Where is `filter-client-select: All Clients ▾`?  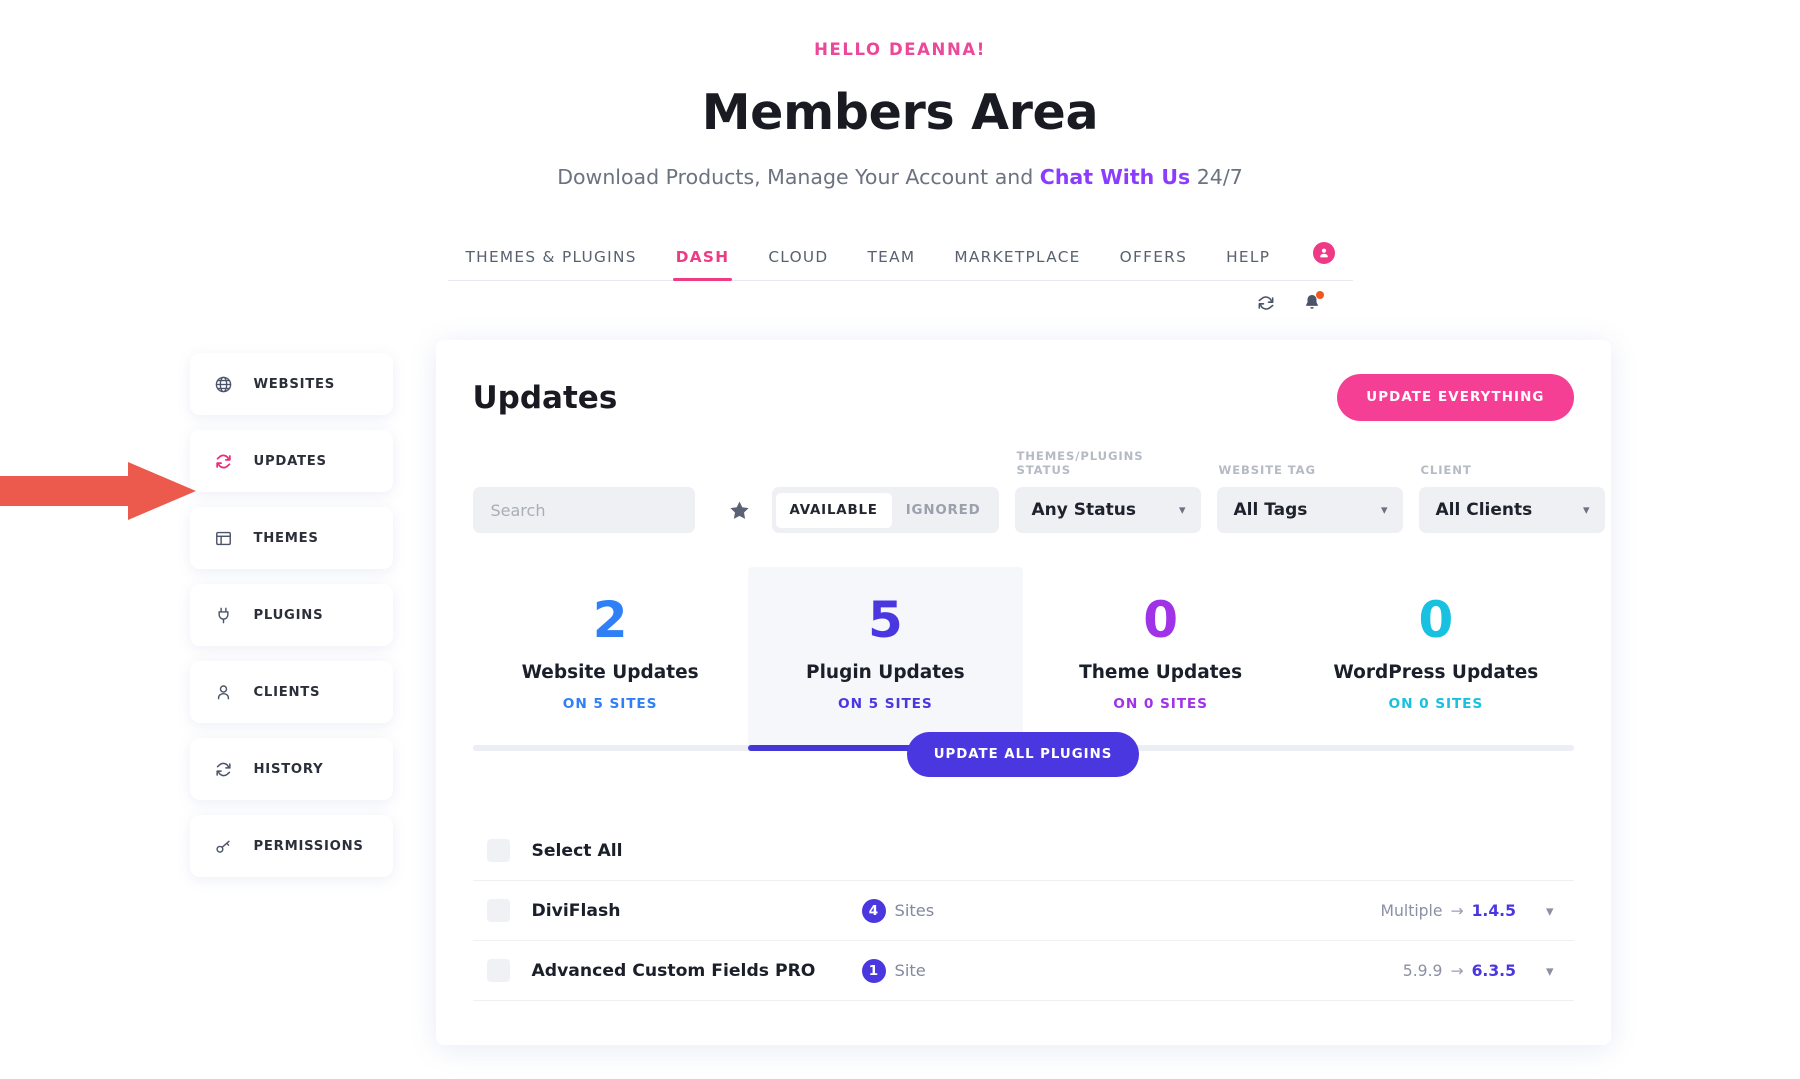 filter-client-select: All Clients ▾ is located at coordinates (1511, 510).